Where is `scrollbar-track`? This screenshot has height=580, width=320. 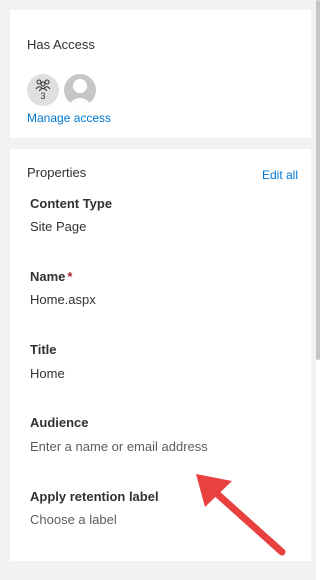
scrollbar-track is located at coordinates (318, 290).